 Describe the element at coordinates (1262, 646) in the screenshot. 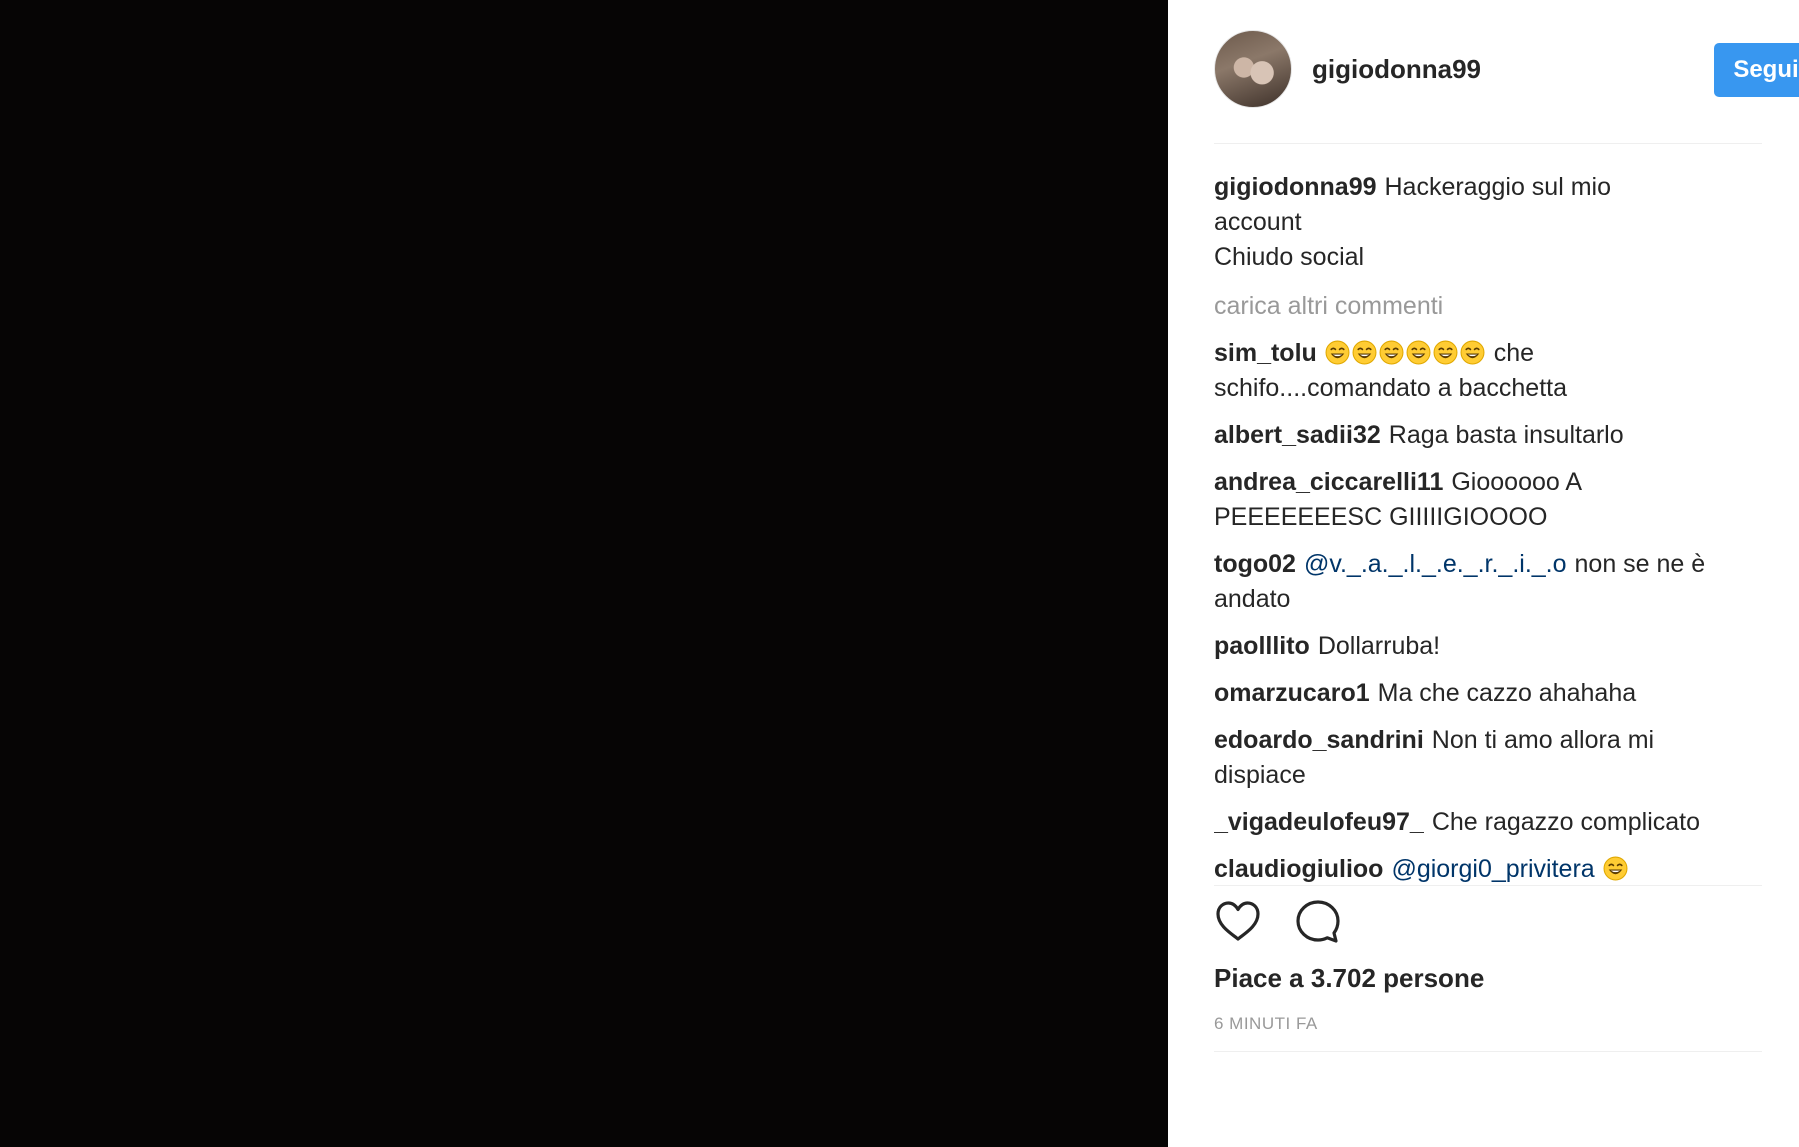

I see `comment-username: paolllito` at that location.